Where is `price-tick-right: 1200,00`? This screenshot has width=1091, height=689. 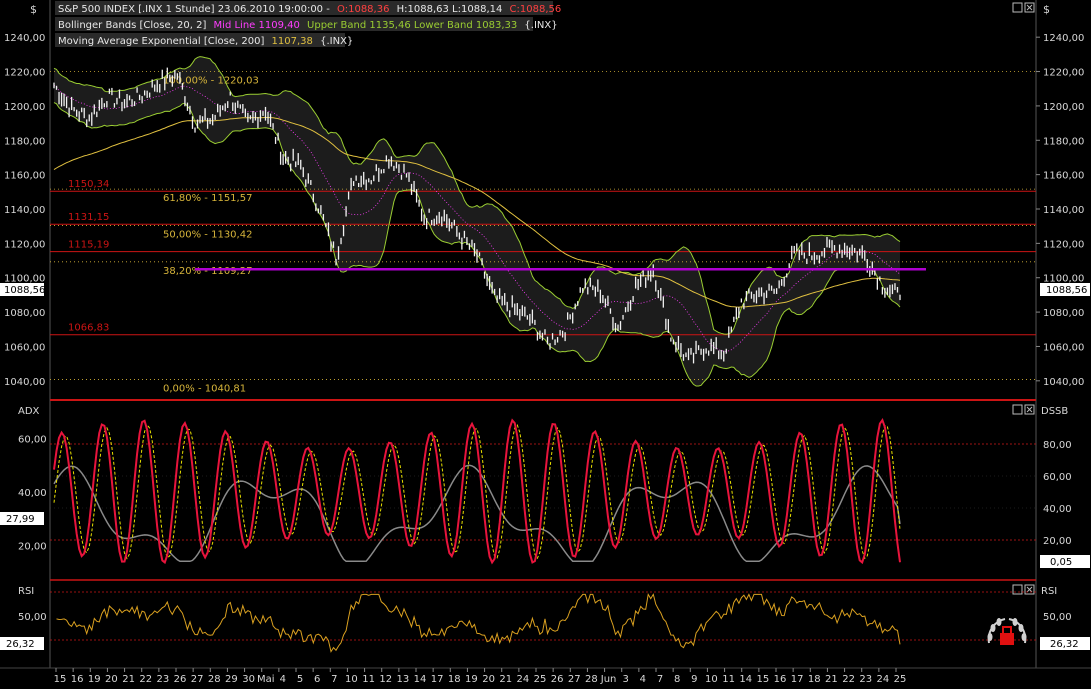
price-tick-right: 1200,00 is located at coordinates (1063, 107).